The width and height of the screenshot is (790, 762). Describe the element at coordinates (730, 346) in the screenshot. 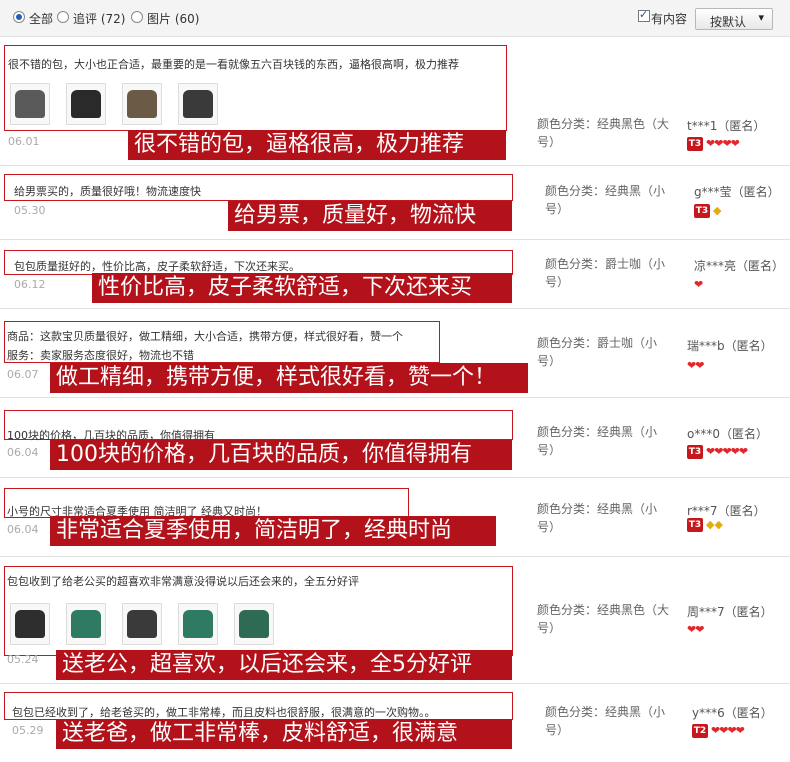

I see `buyer-name: 瑞***b（匿名）` at that location.